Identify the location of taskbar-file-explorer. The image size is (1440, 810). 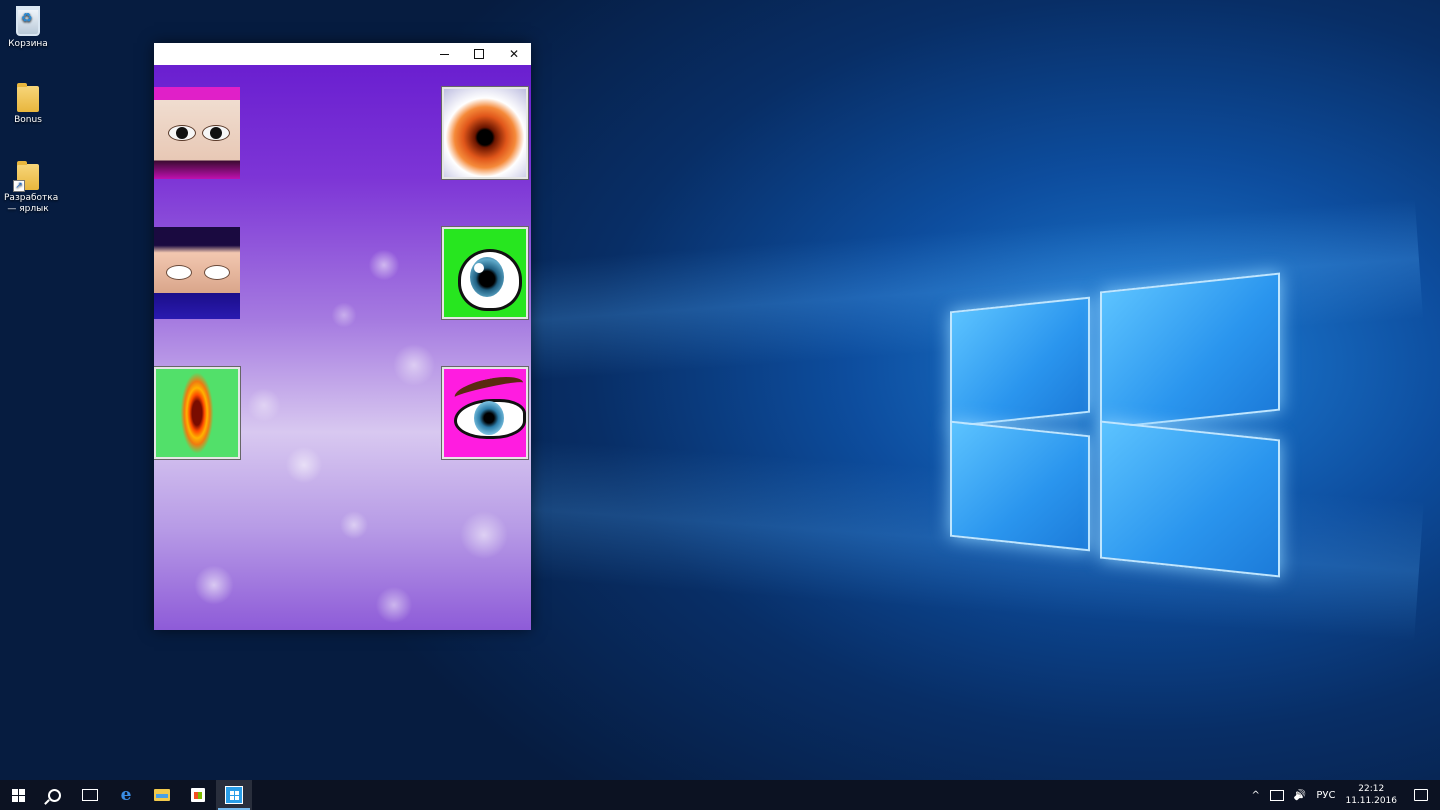
(162, 795).